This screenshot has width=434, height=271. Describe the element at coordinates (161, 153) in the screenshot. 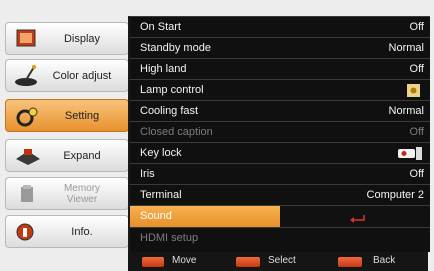

I see `menu-row-label: Key lock` at that location.